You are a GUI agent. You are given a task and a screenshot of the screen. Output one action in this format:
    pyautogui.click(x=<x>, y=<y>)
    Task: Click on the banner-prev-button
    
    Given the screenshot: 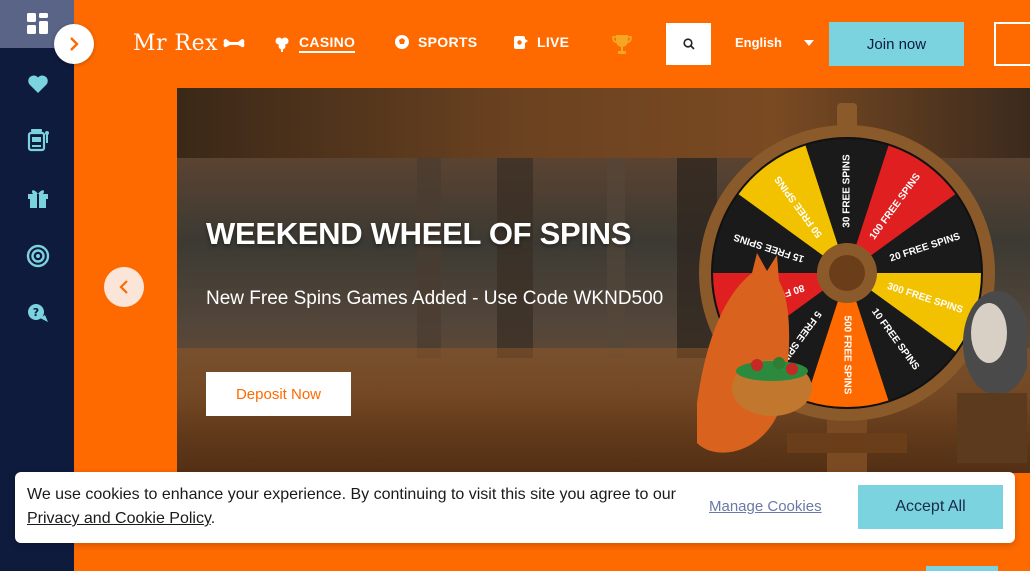 What is the action you would take?
    pyautogui.click(x=124, y=287)
    